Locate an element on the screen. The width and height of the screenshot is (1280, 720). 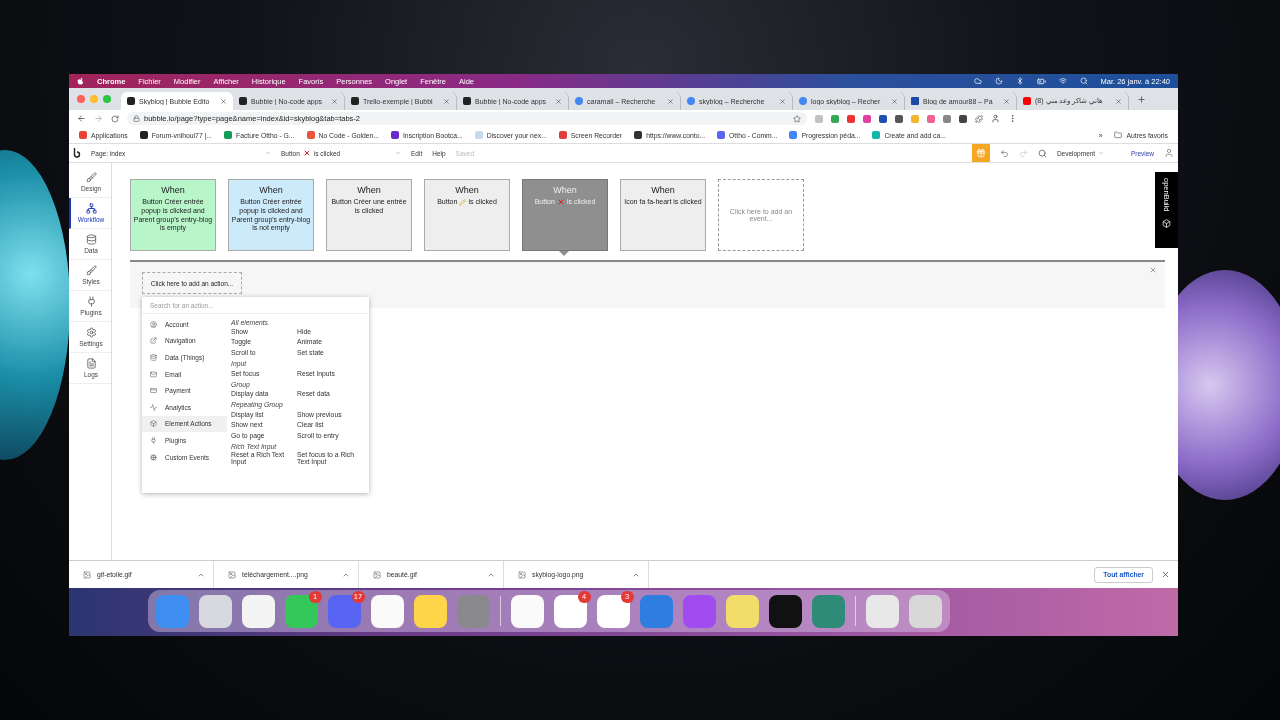
close-window-icon is located at coordinates (81, 99).